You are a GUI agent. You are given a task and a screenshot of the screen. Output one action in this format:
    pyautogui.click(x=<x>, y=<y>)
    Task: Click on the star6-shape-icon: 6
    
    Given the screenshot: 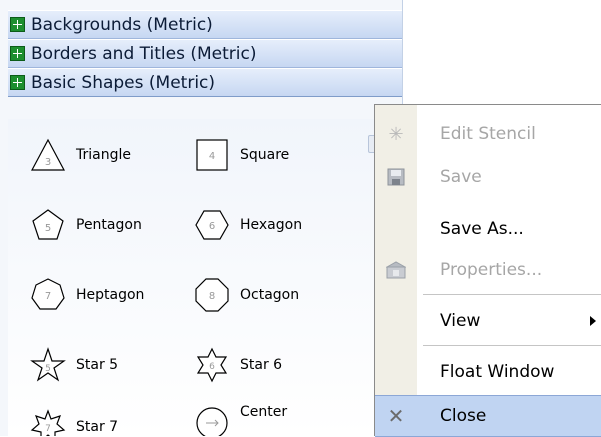 What is the action you would take?
    pyautogui.click(x=212, y=365)
    